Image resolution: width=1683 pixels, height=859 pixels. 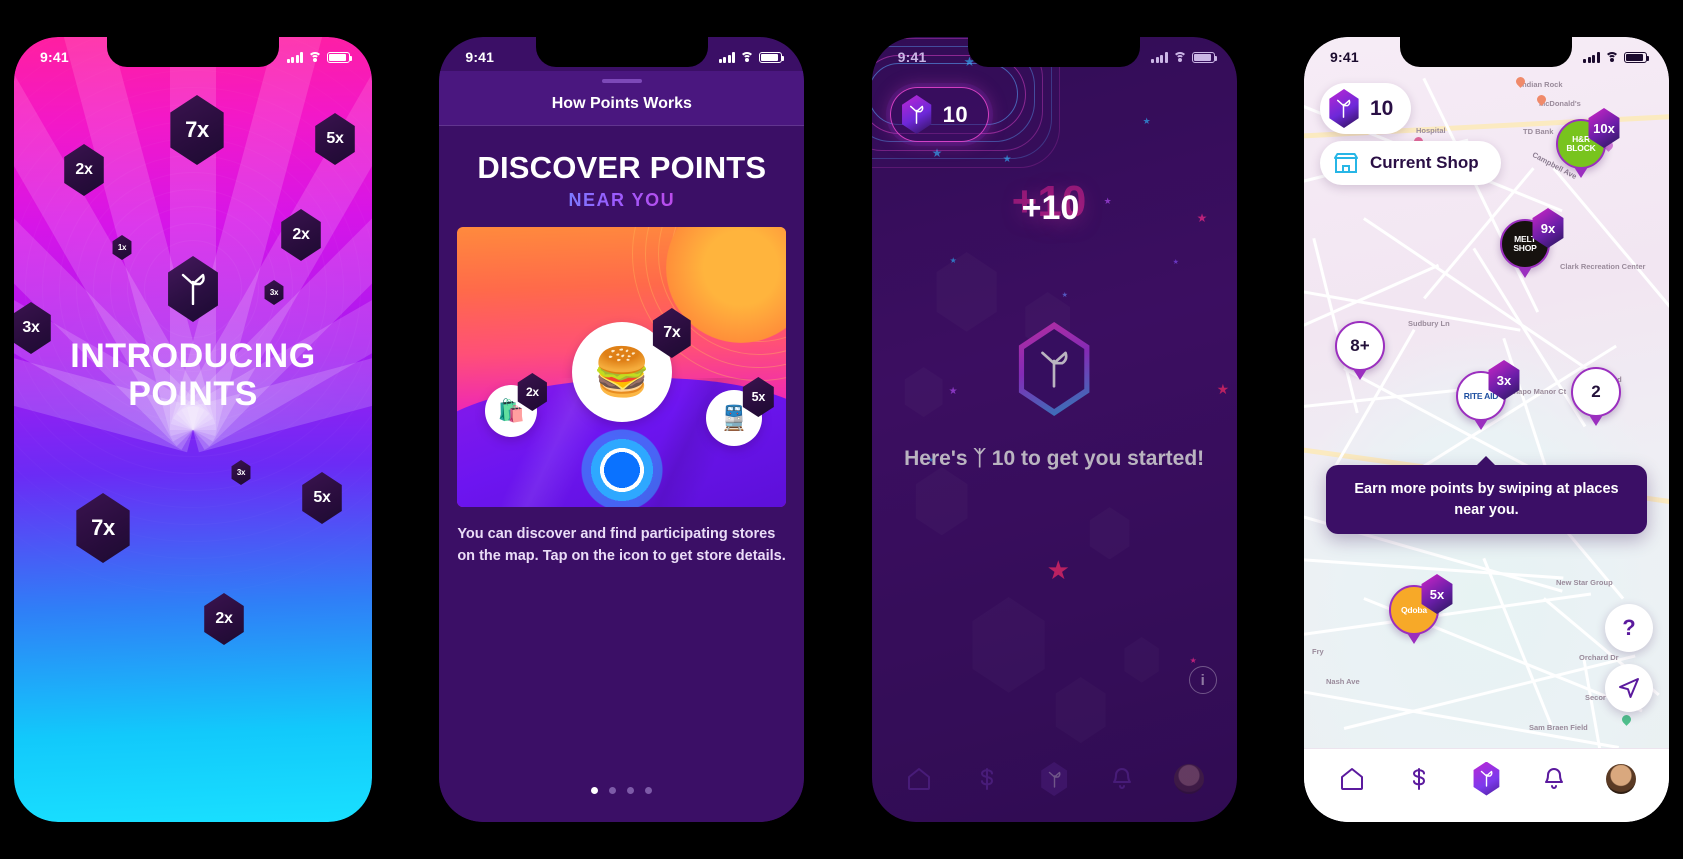 What do you see at coordinates (1202, 680) in the screenshot?
I see `info-button: i` at bounding box center [1202, 680].